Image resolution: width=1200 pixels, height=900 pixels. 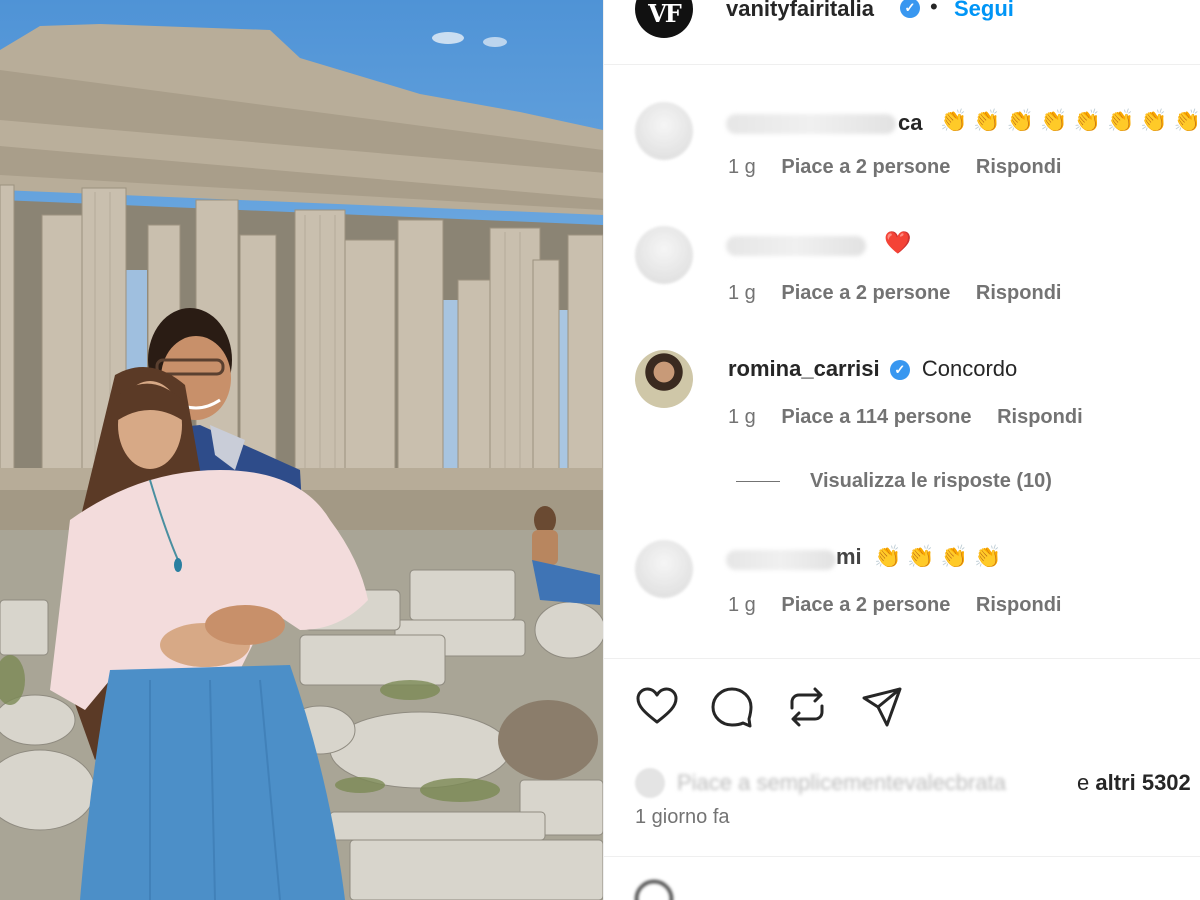 I want to click on replies-line-divider, so click(x=758, y=482).